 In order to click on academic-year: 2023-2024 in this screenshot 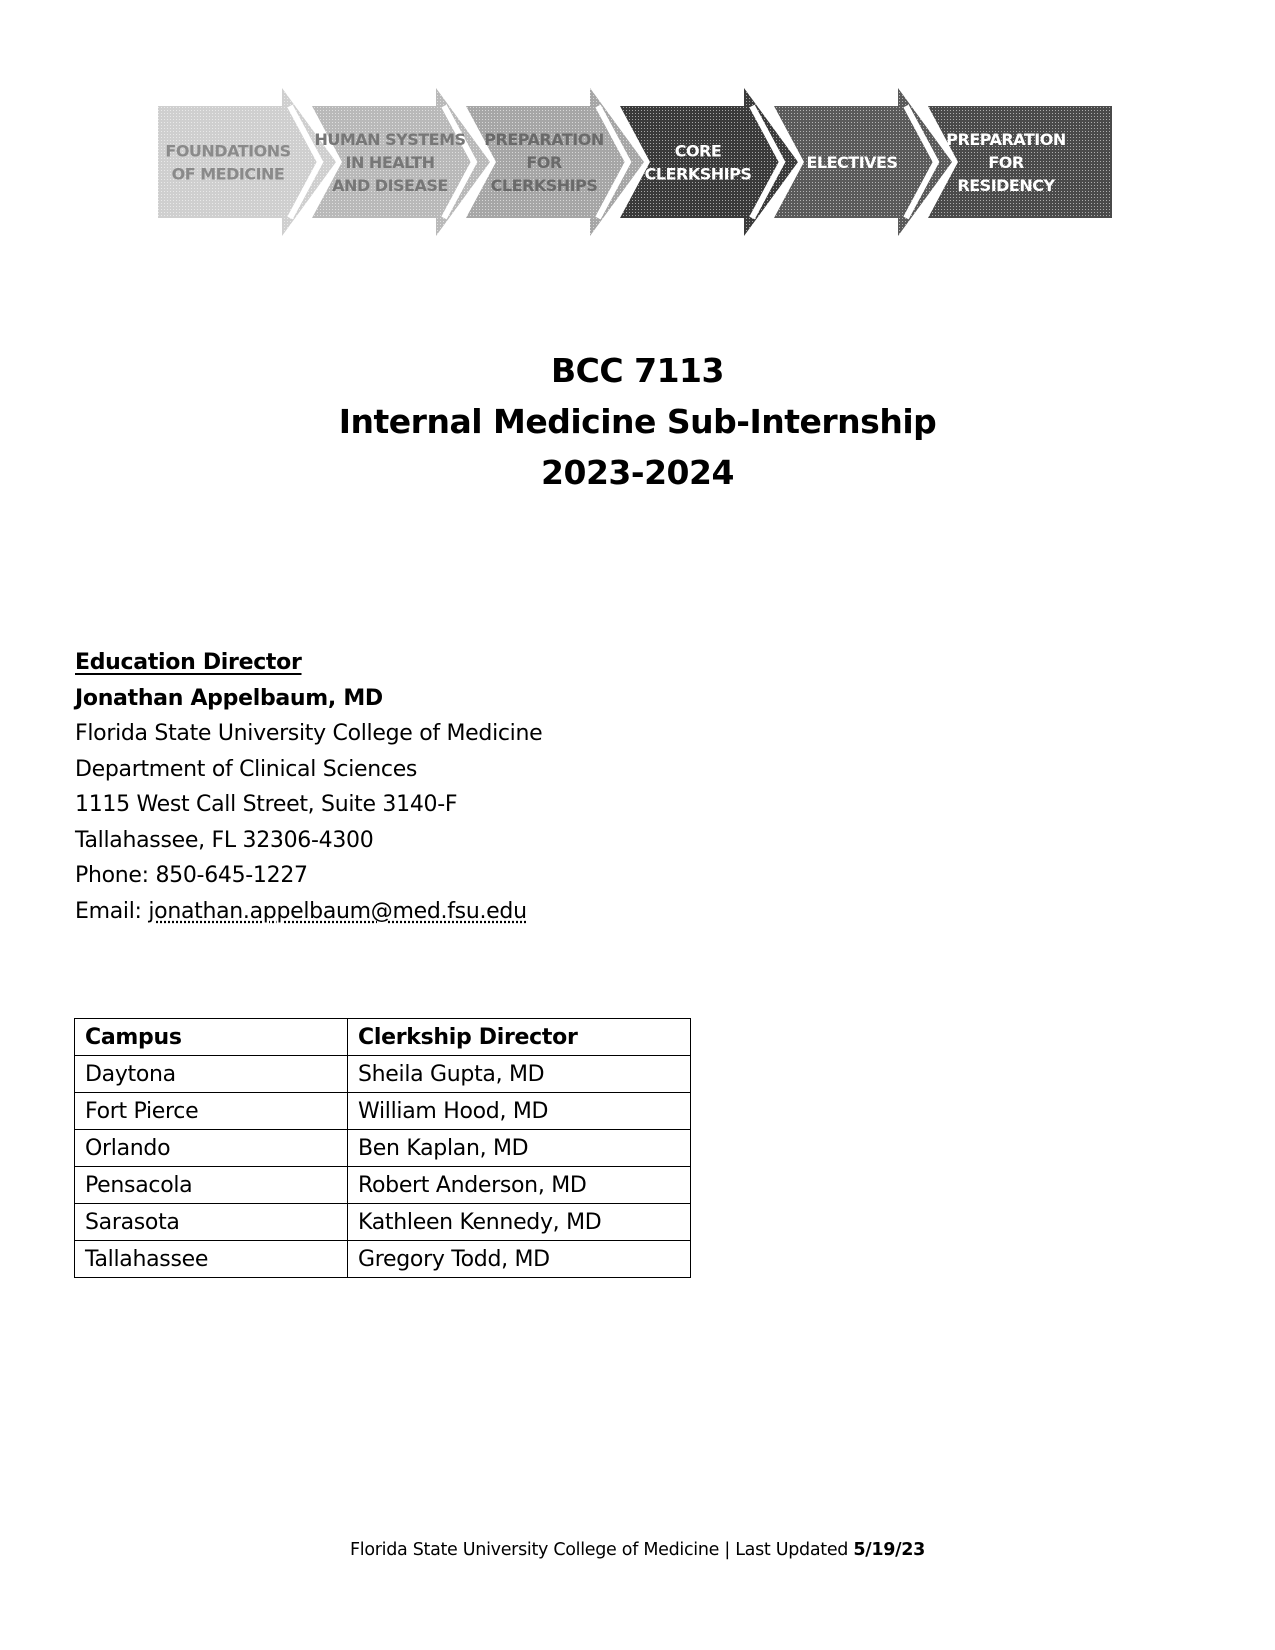, I will do `click(637, 472)`.